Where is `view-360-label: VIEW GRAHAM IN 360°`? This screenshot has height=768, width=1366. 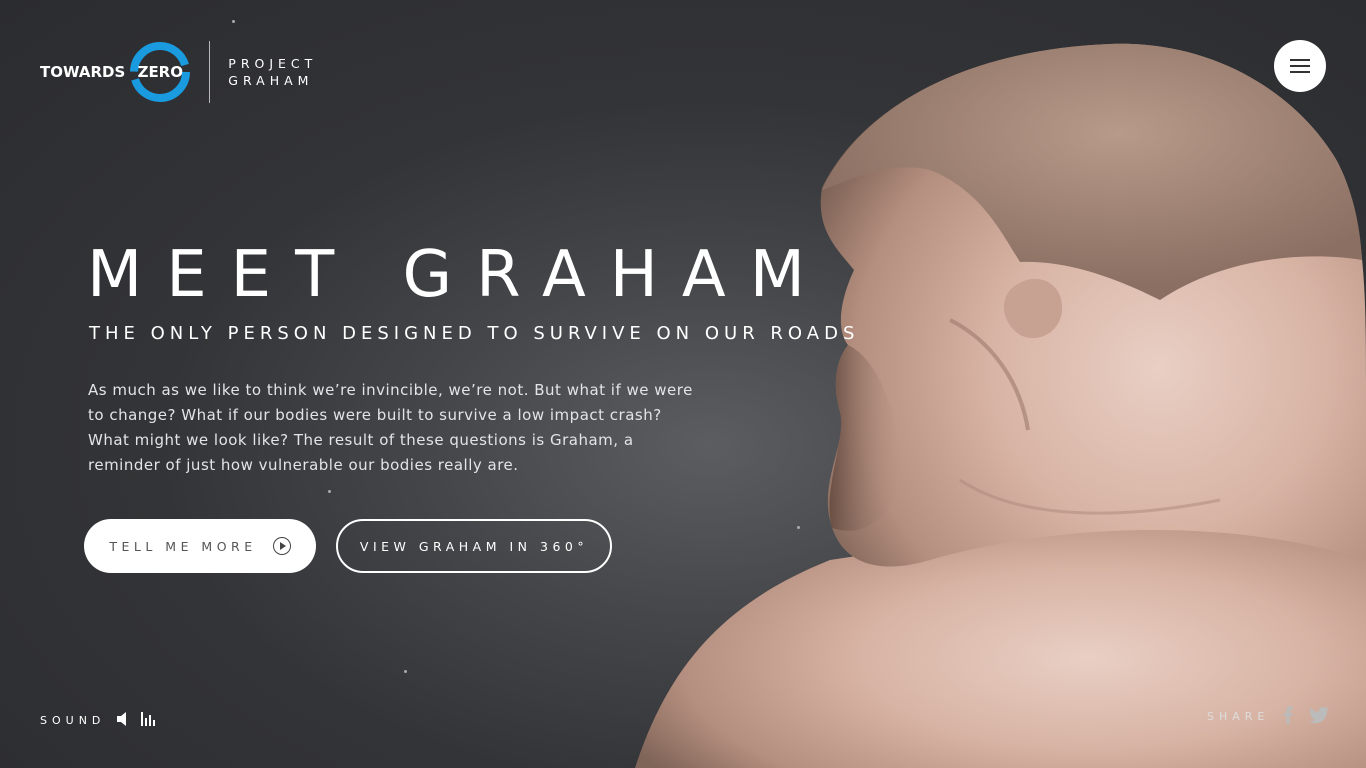
view-360-label: VIEW GRAHAM IN 360° is located at coordinates (474, 546).